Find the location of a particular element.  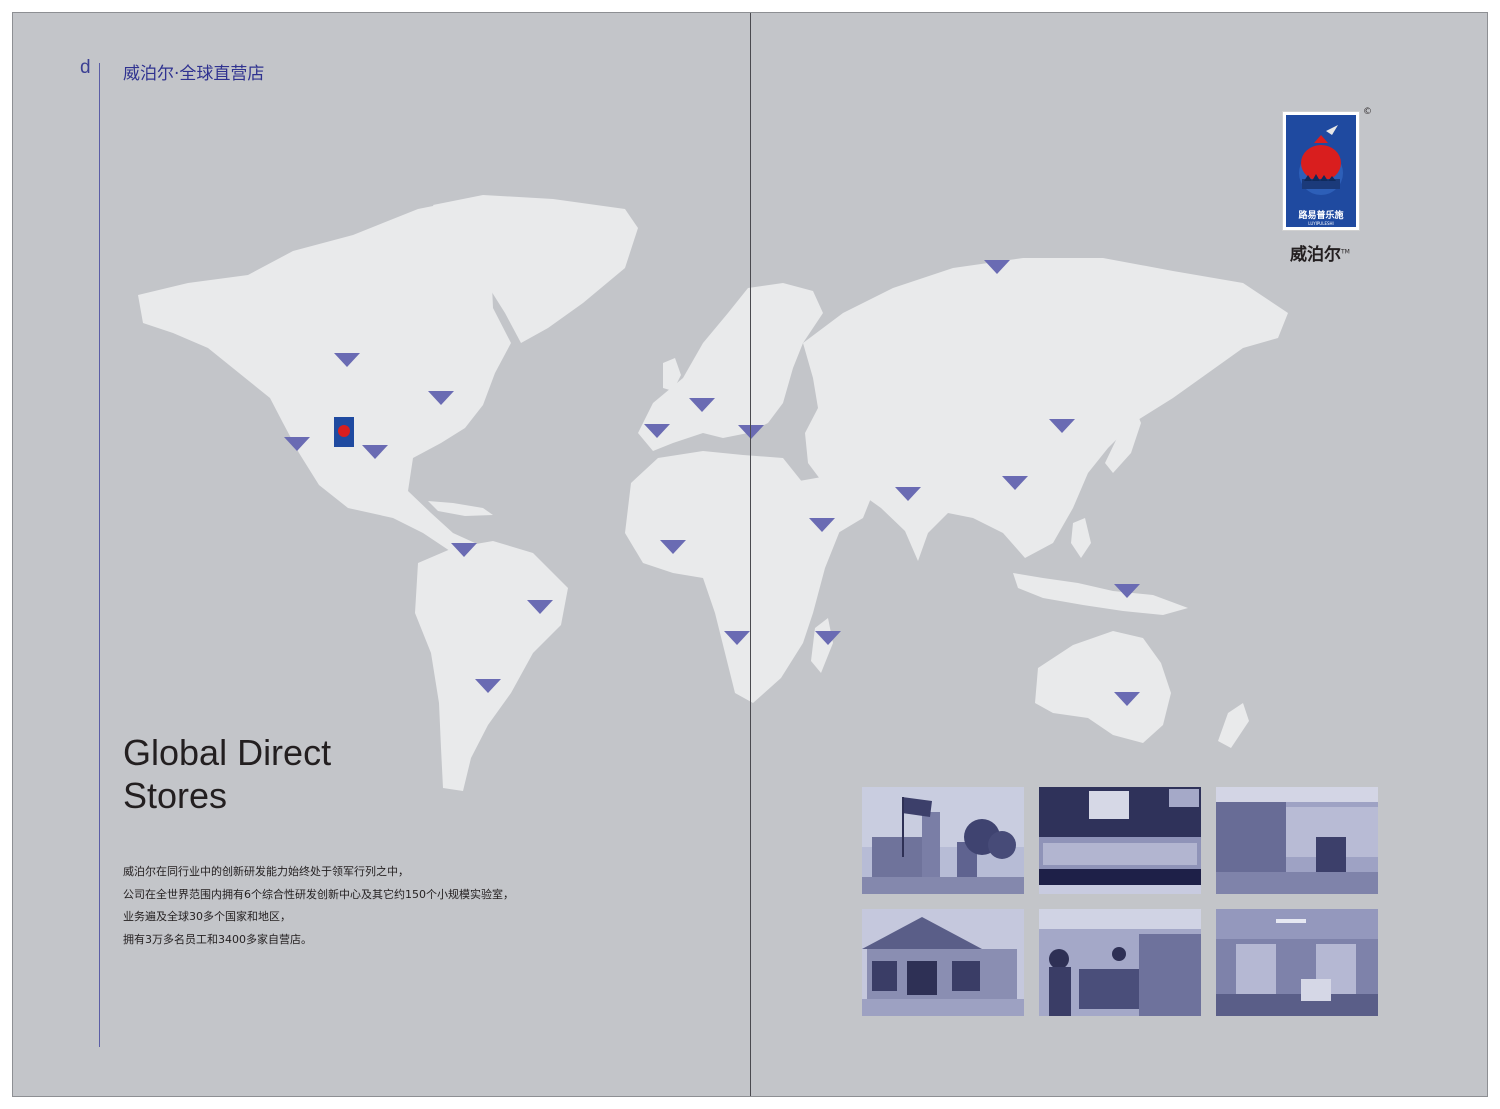

copyright-mark: © is located at coordinates (1367, 112).